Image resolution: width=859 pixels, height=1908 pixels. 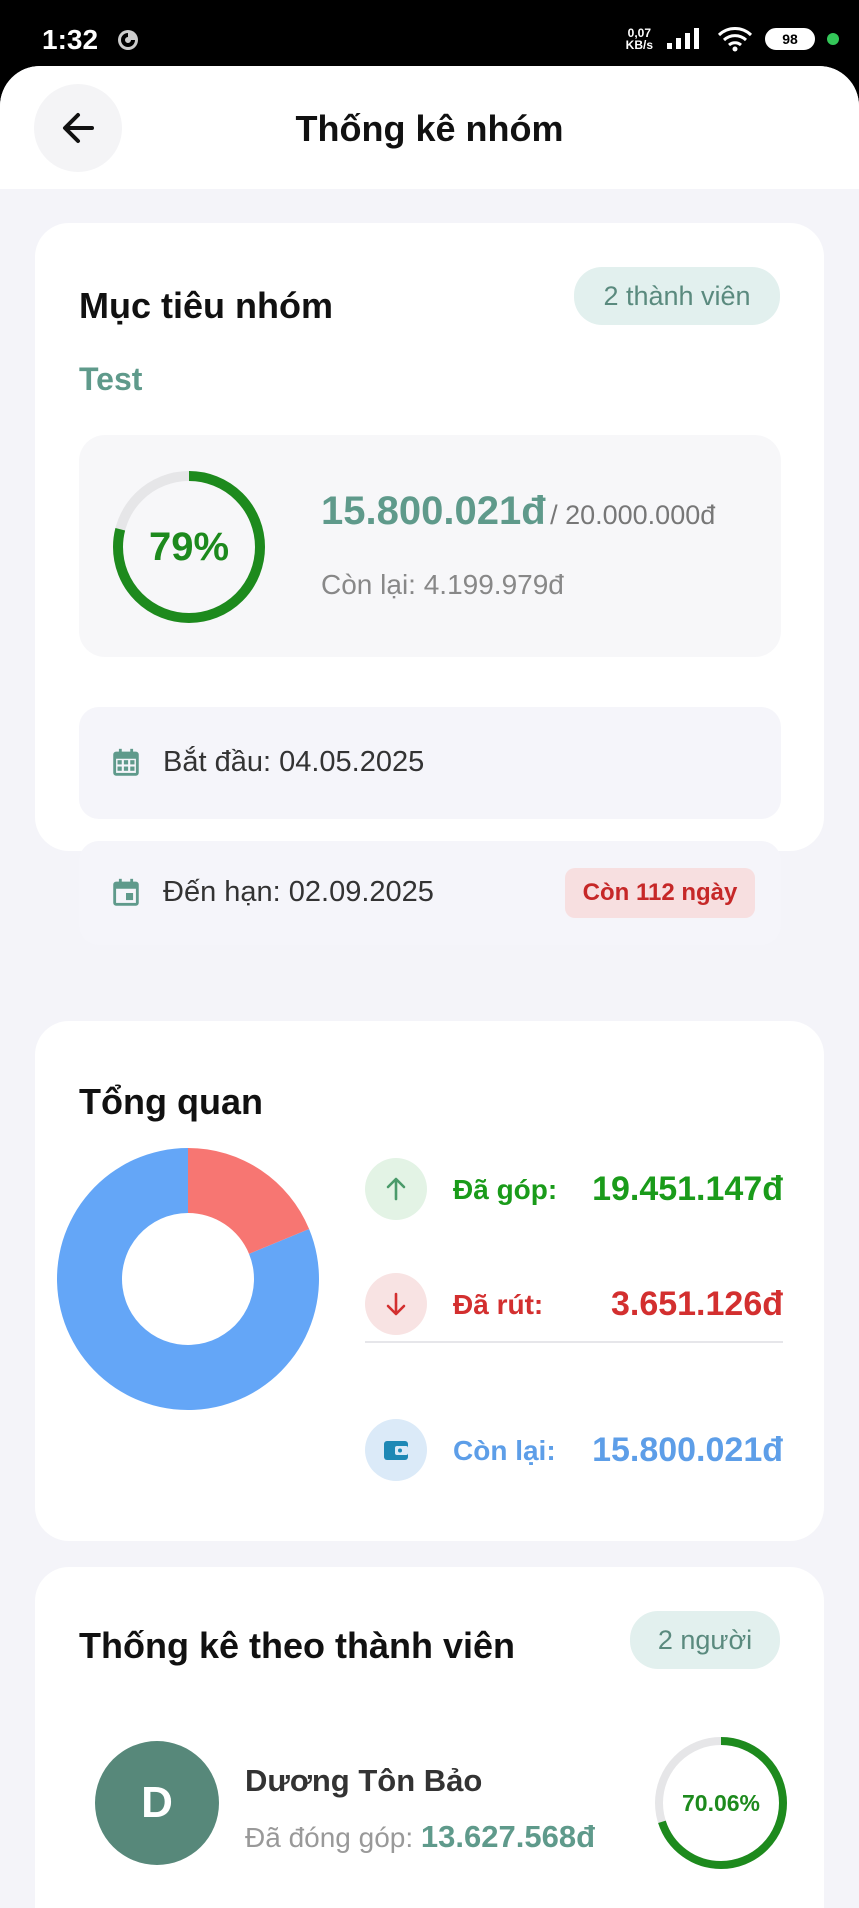 I want to click on network-speed: 0,07 KB/s, so click(x=639, y=39).